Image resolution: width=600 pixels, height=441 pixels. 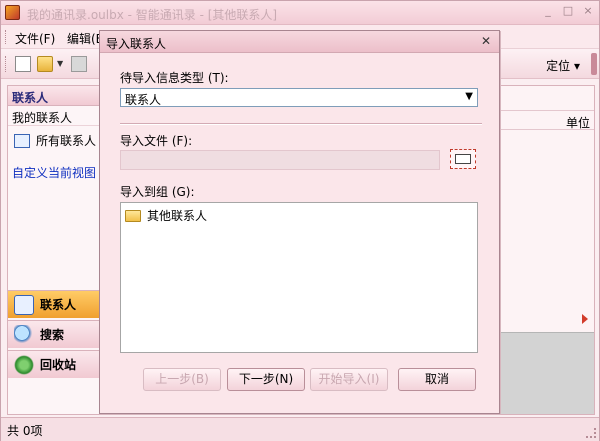 What do you see at coordinates (24, 334) in the screenshot?
I see `search-icon` at bounding box center [24, 334].